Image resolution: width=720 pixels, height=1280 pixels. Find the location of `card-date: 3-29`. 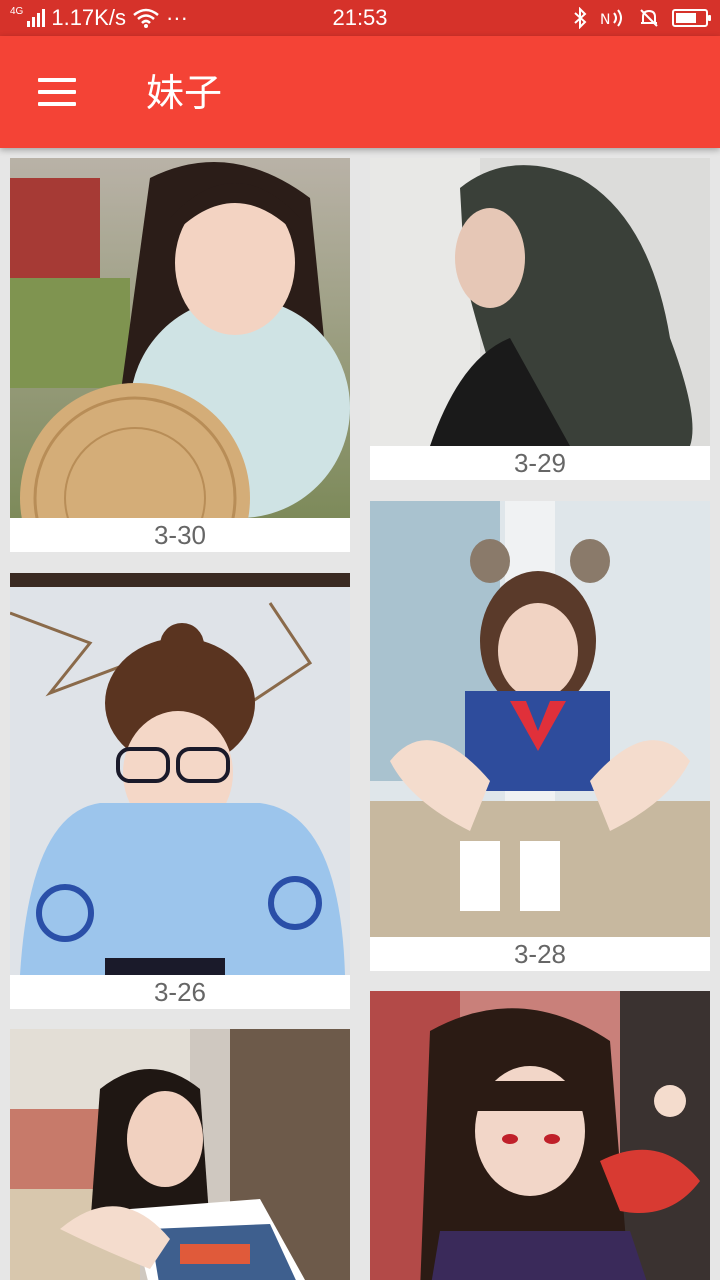

card-date: 3-29 is located at coordinates (540, 463).